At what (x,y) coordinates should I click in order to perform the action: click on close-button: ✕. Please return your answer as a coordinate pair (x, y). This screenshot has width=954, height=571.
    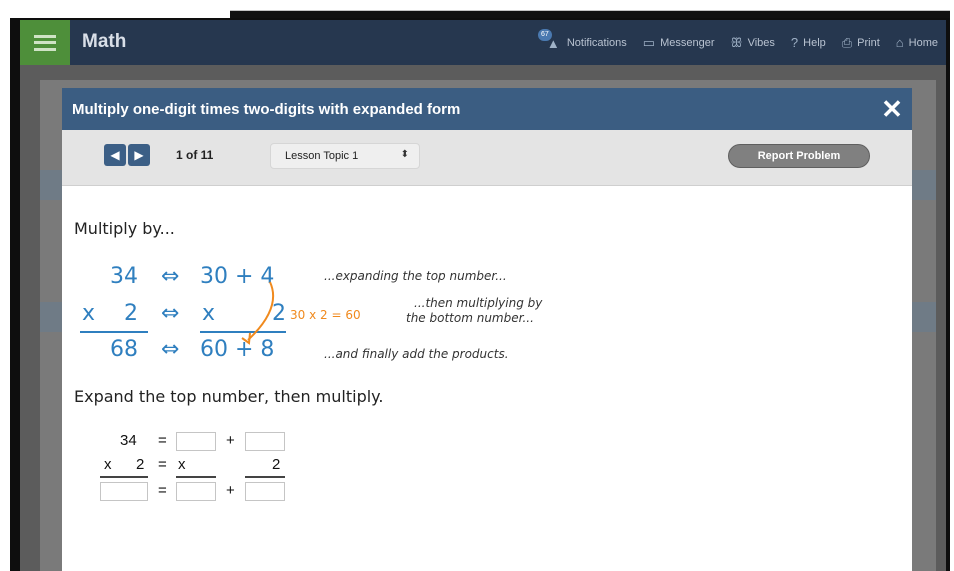
    Looking at the image, I should click on (892, 109).